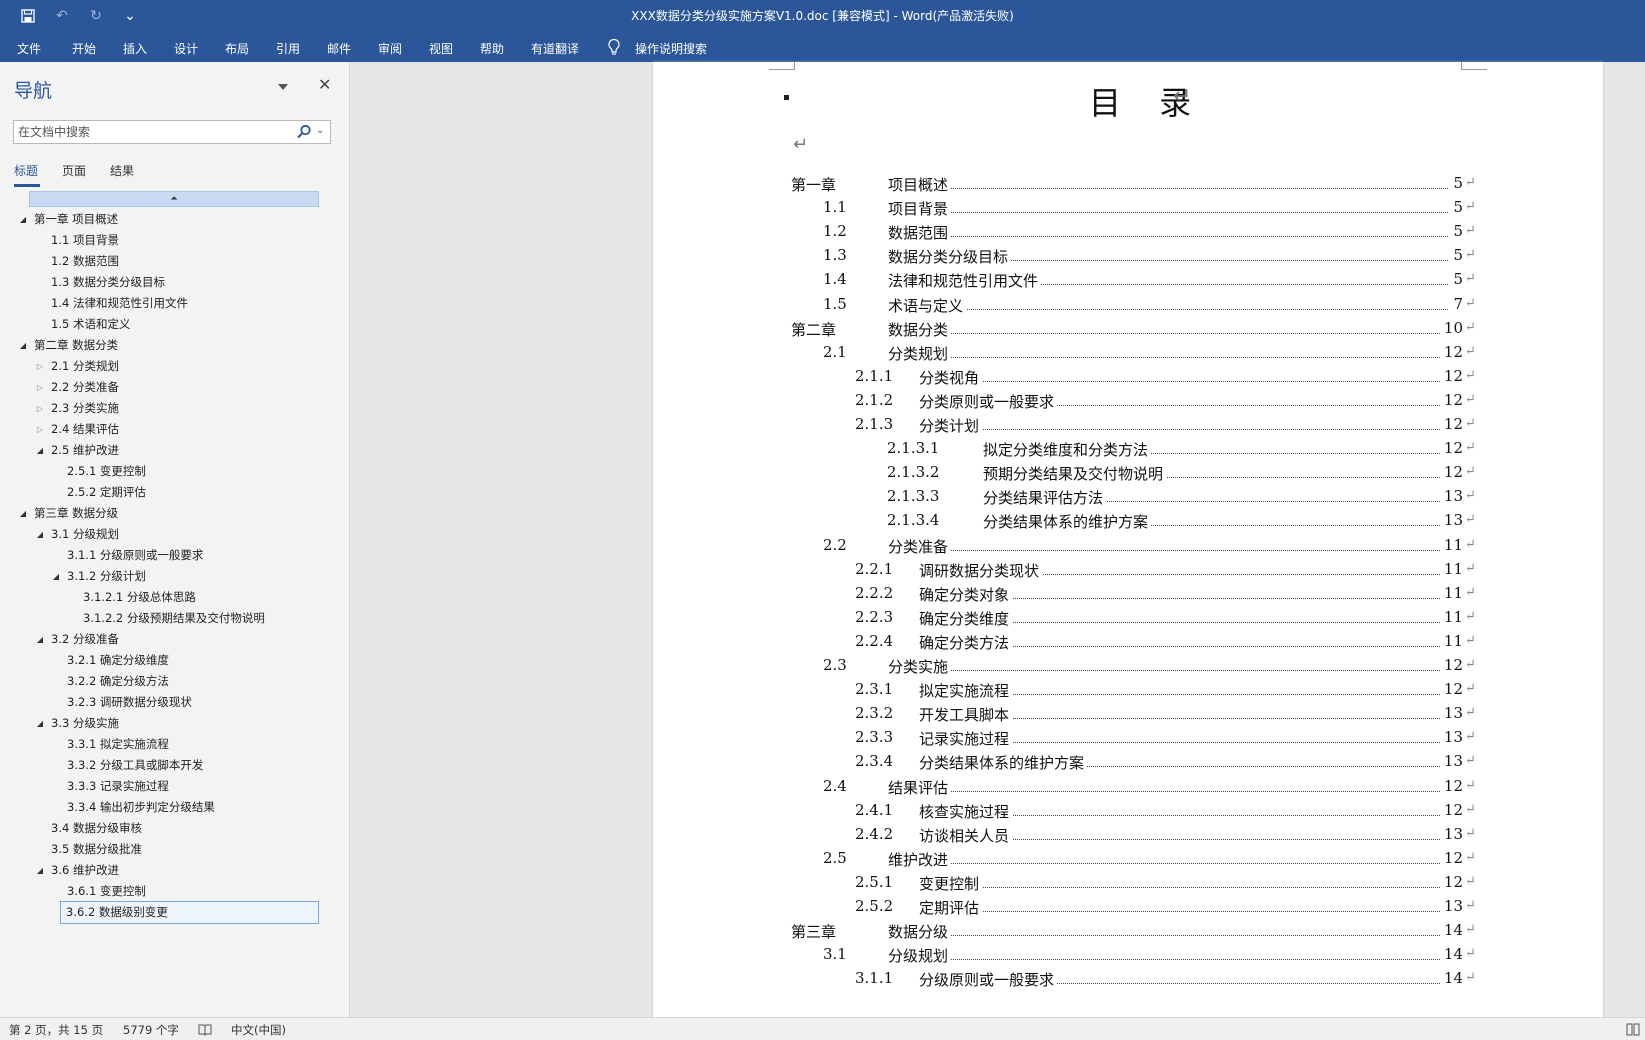 Image resolution: width=1645 pixels, height=1040 pixels. What do you see at coordinates (175, 702) in the screenshot?
I see `nav-heading-item: 3.2.3 调研数据分级现状` at bounding box center [175, 702].